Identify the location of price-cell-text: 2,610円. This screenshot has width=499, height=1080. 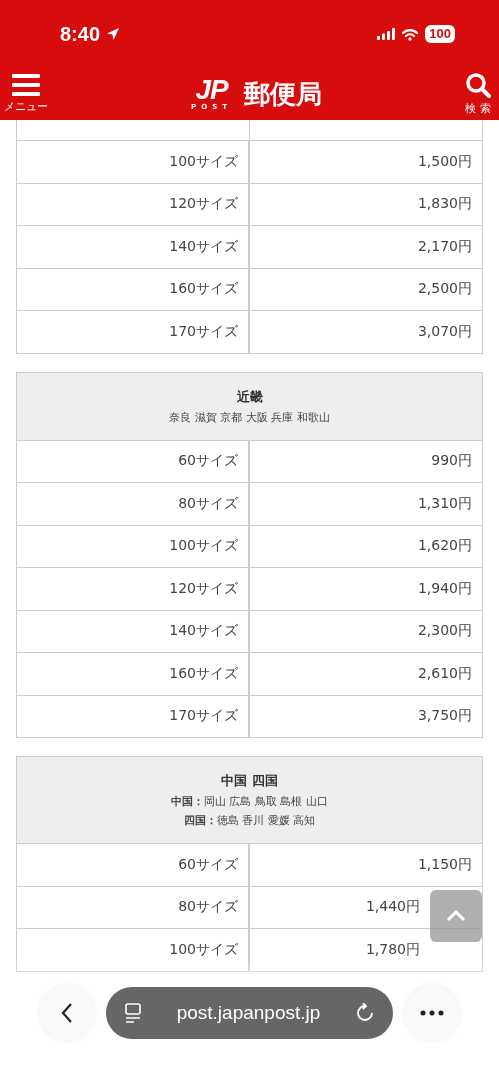
(444, 673).